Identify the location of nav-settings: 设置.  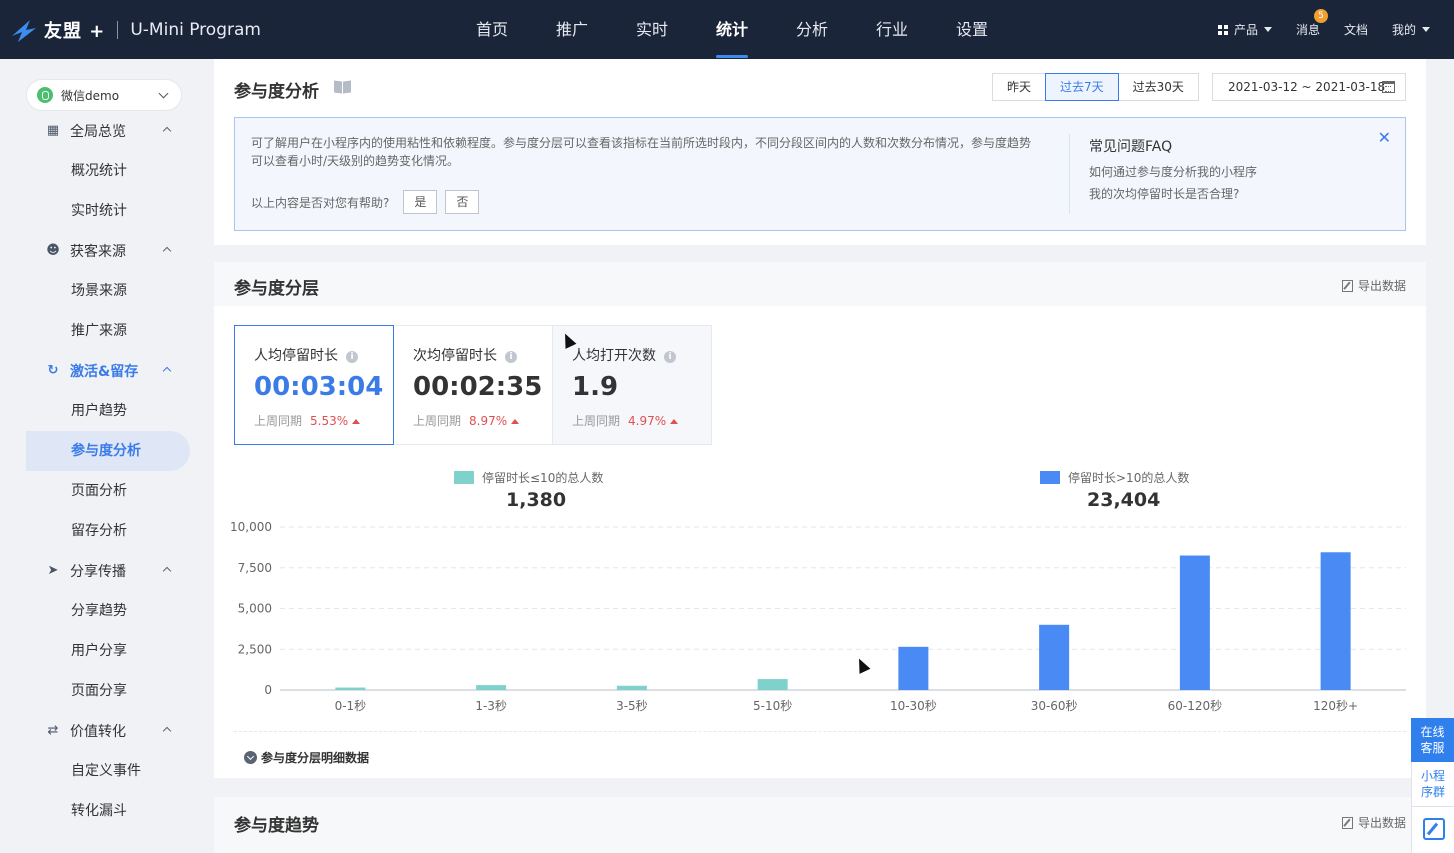
(972, 29).